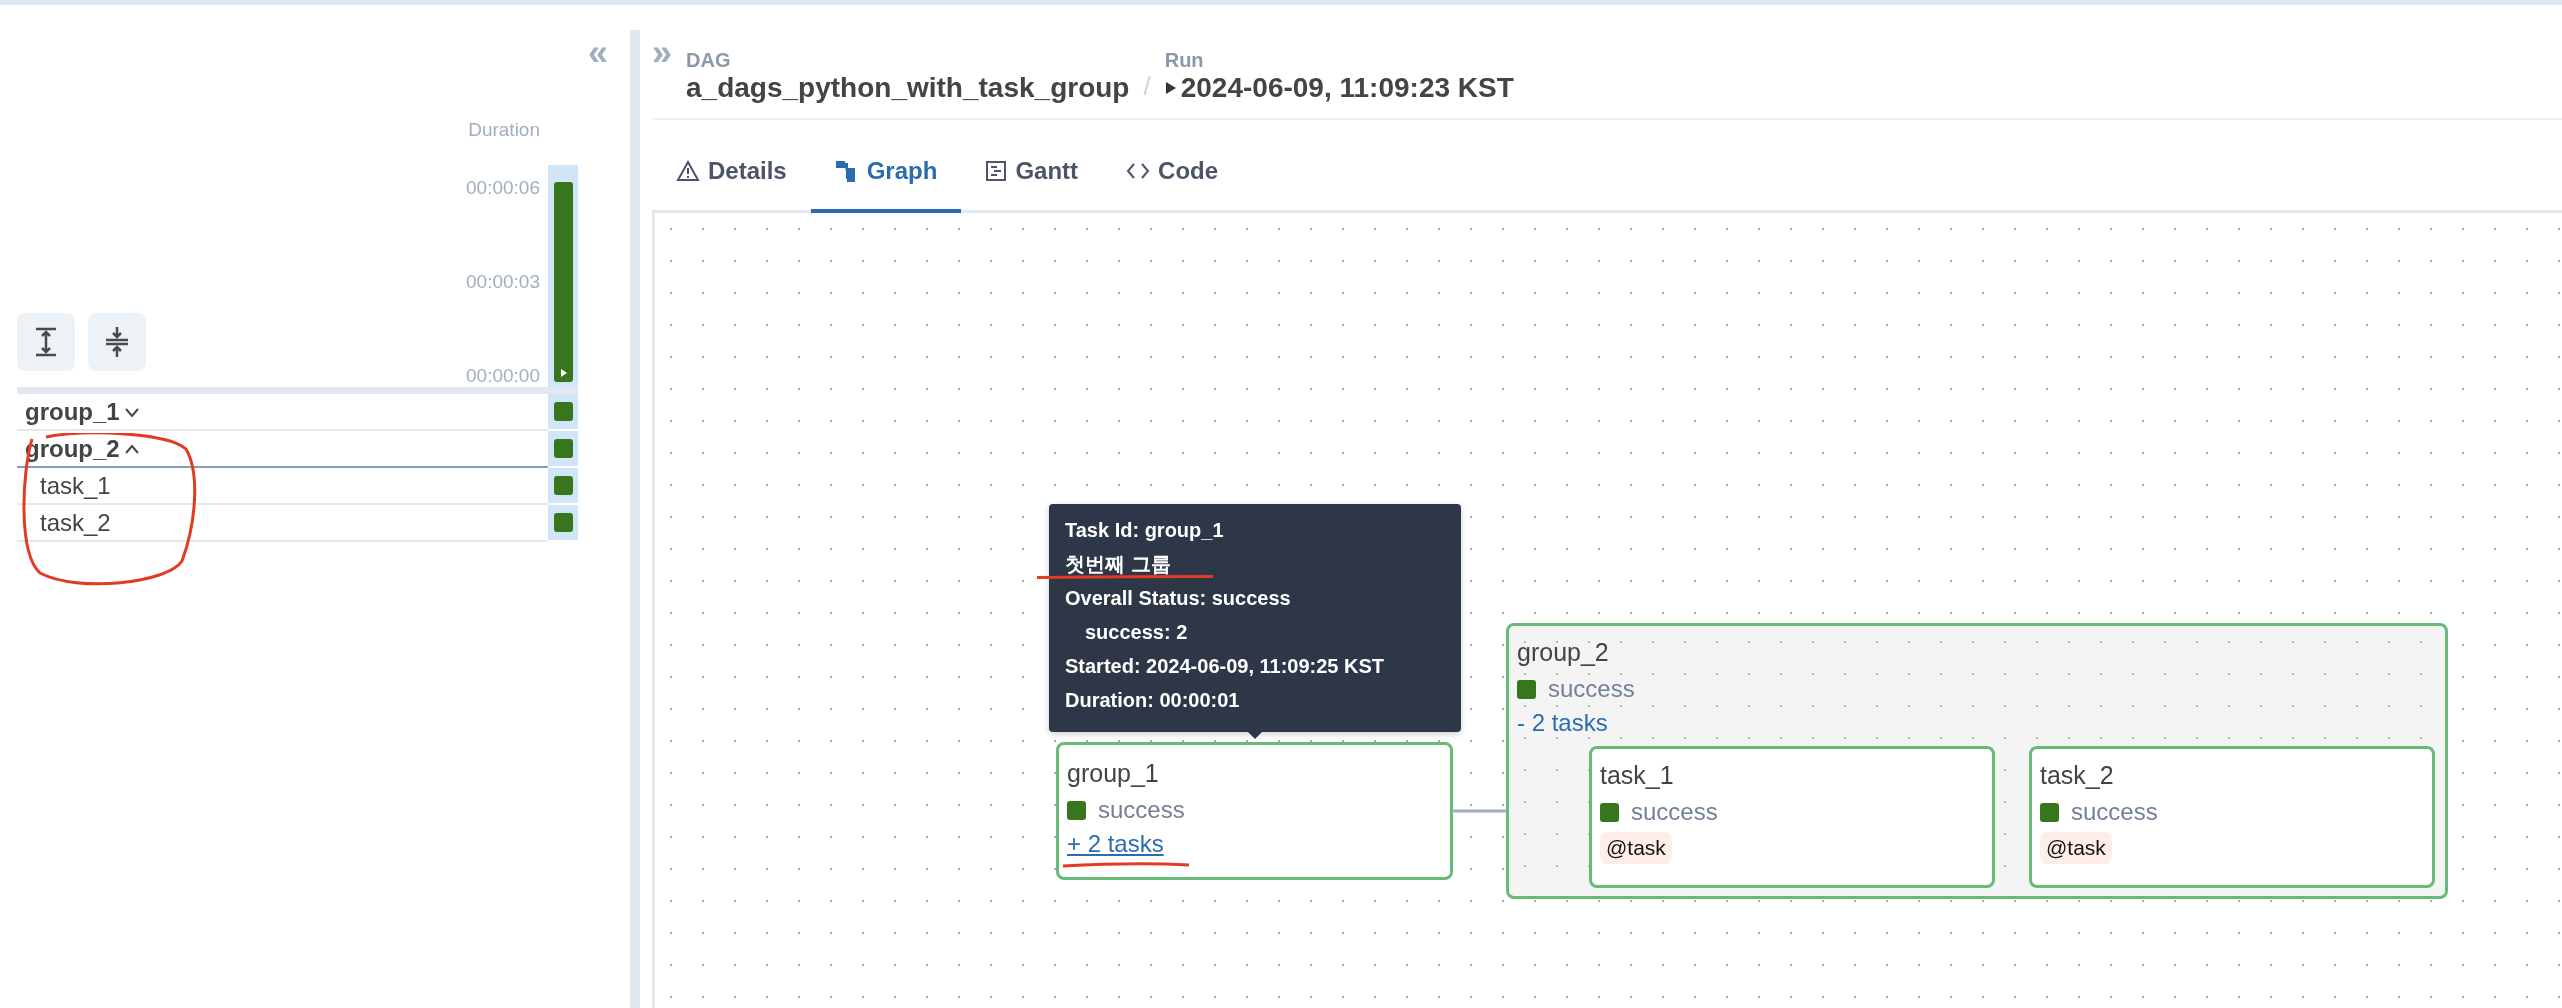 Image resolution: width=2562 pixels, height=1008 pixels. What do you see at coordinates (75, 485) in the screenshot?
I see `tree-item: task_1` at bounding box center [75, 485].